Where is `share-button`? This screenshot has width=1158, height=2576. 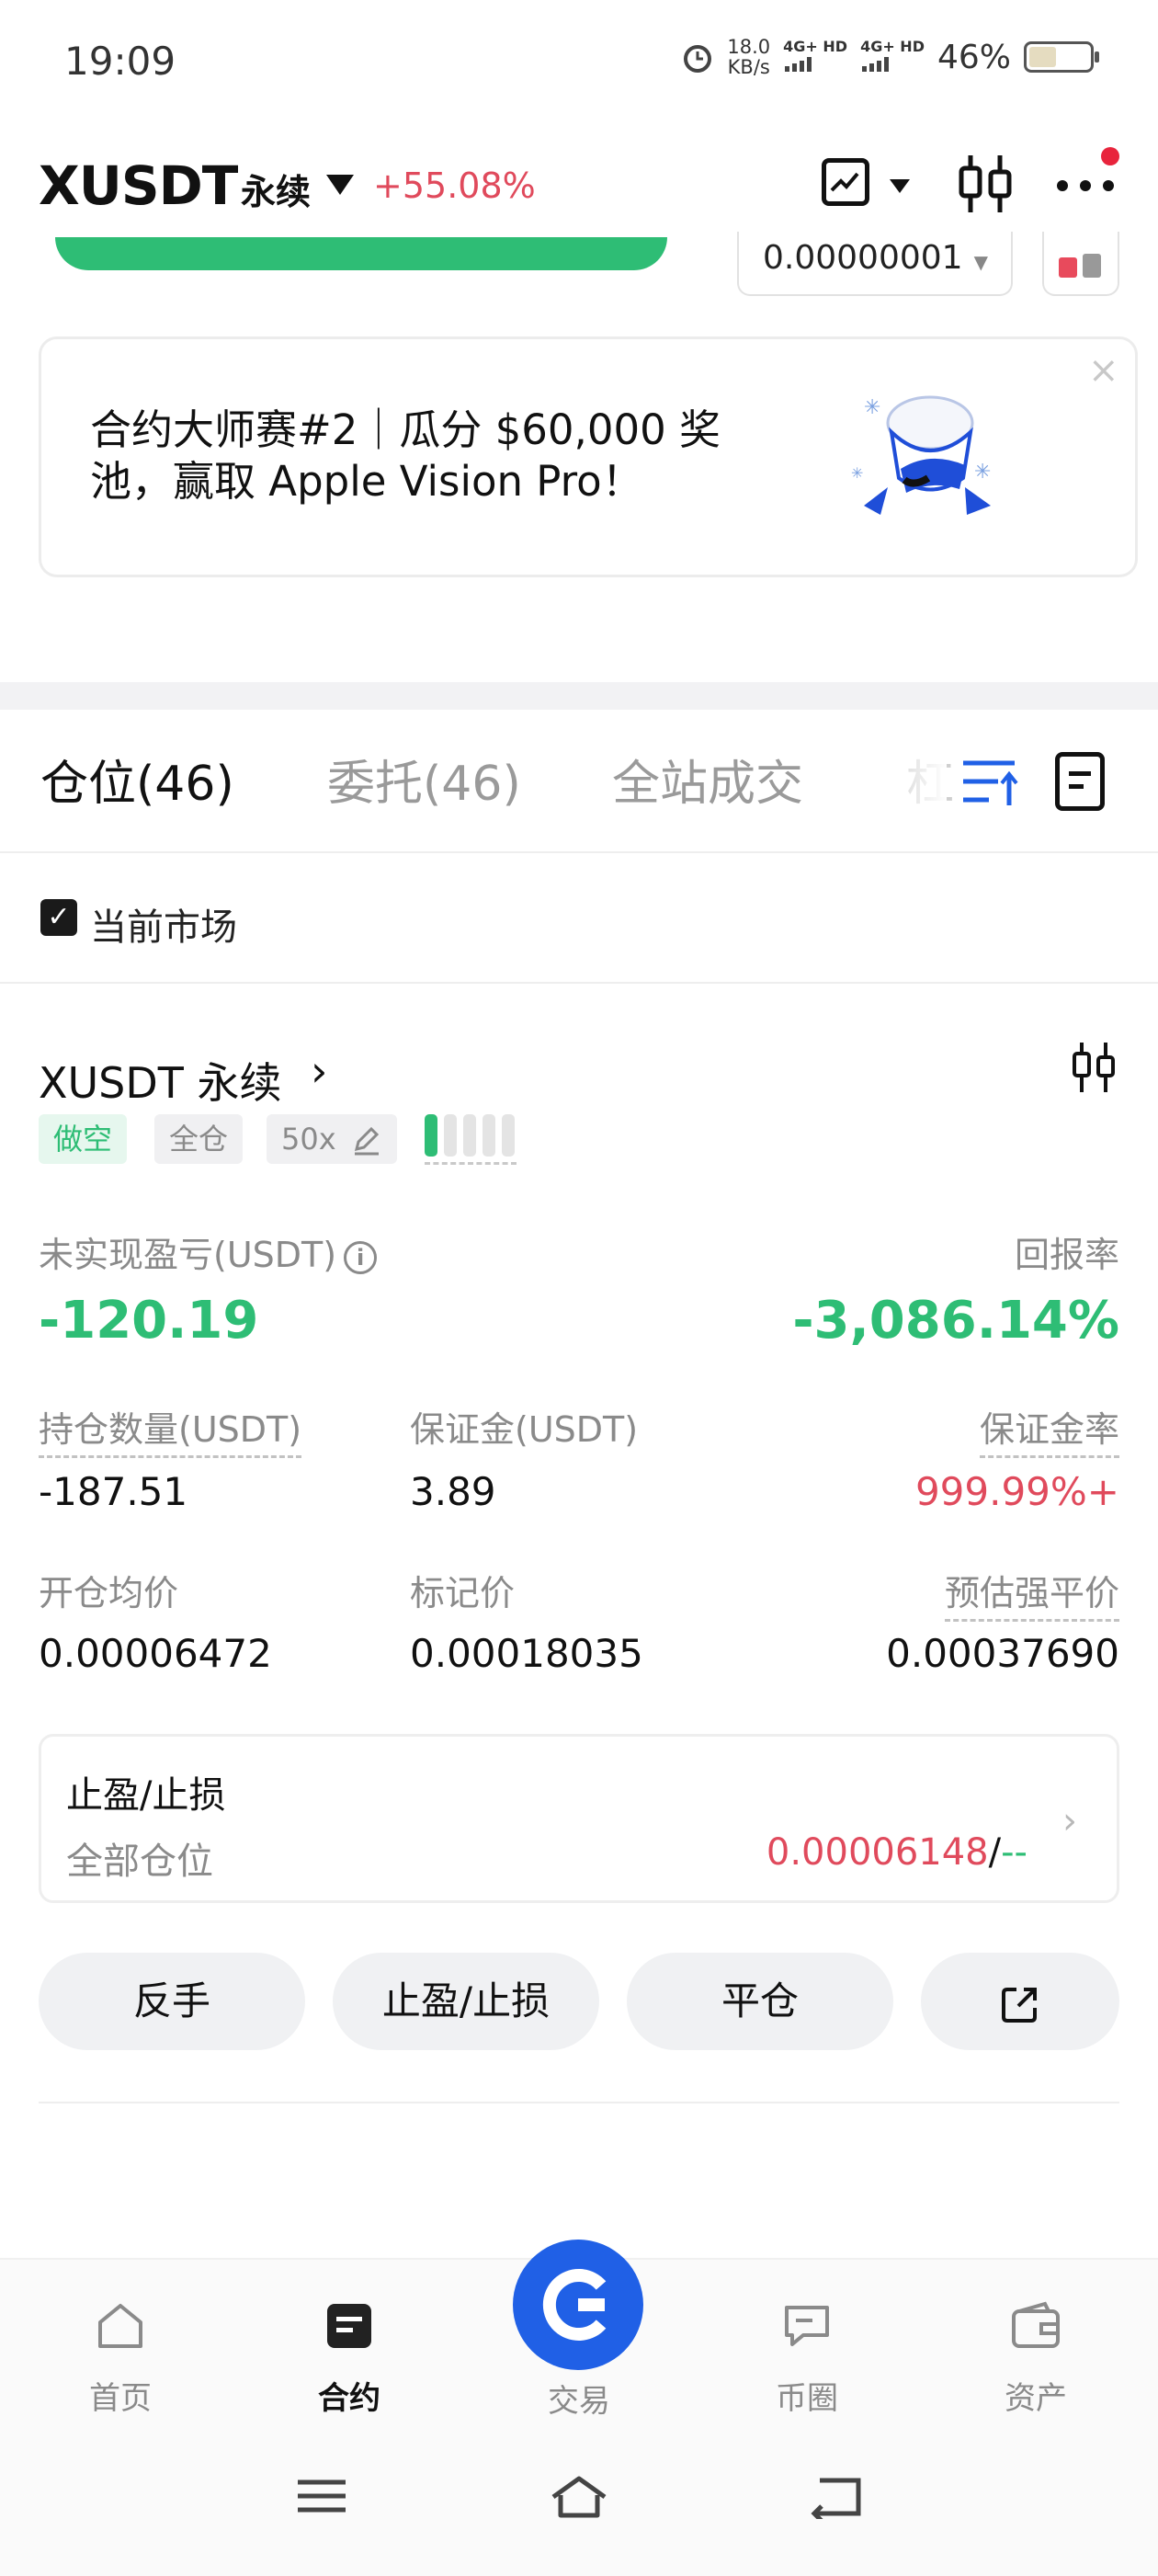
share-button is located at coordinates (1020, 2001).